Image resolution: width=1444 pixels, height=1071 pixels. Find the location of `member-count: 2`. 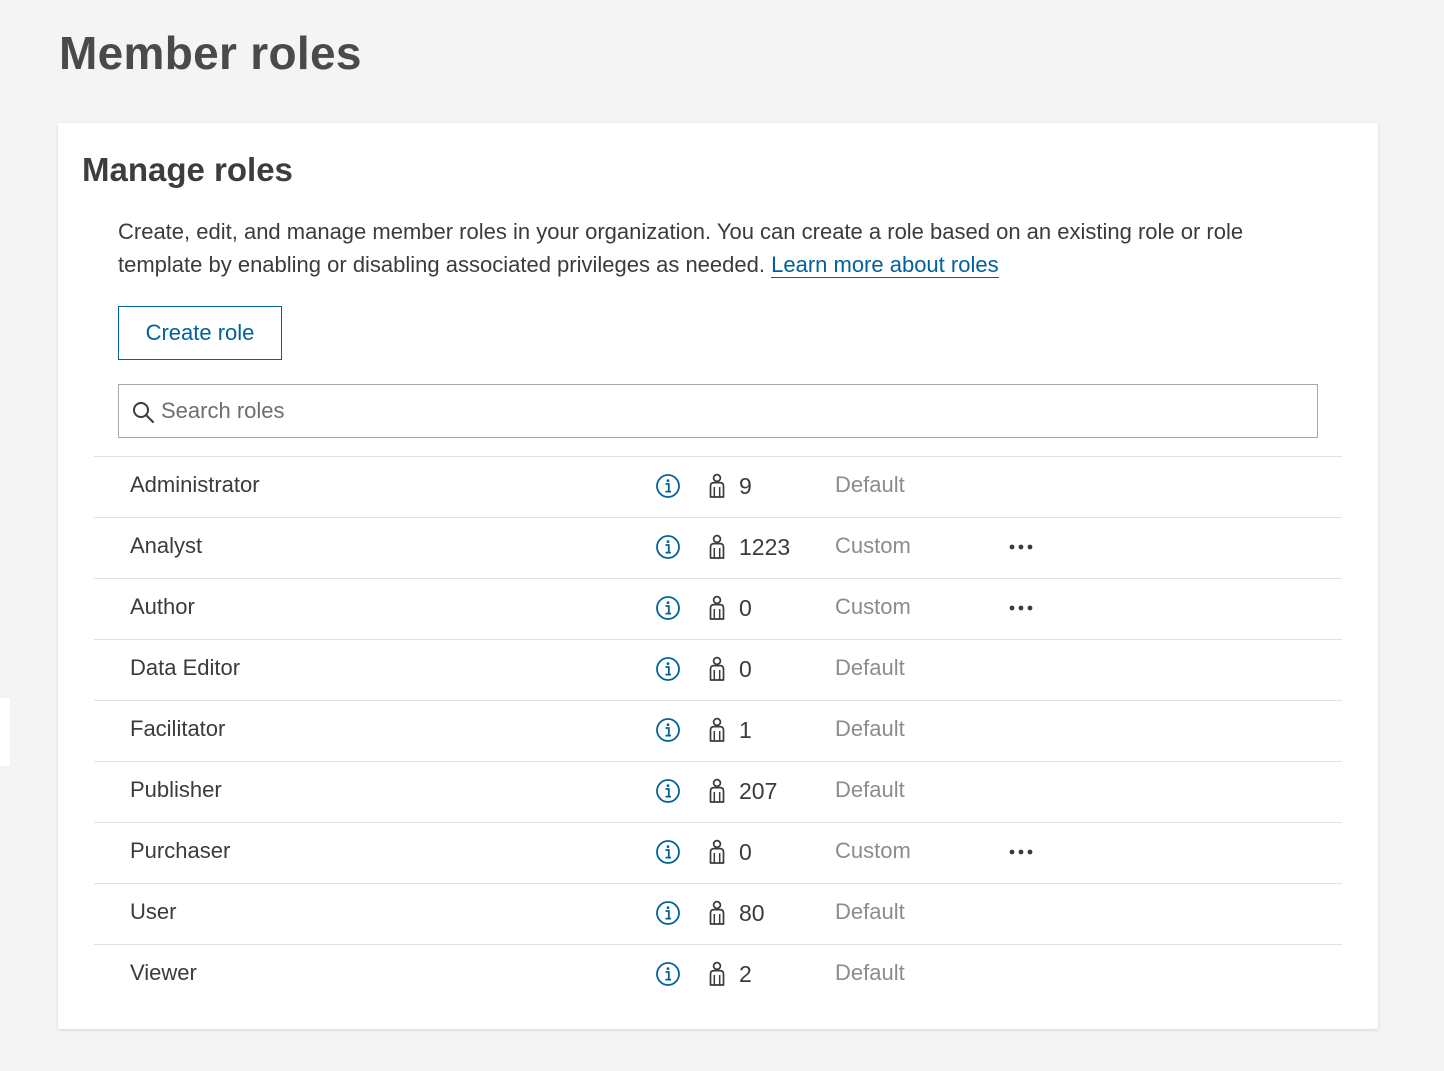

member-count: 2 is located at coordinates (745, 974).